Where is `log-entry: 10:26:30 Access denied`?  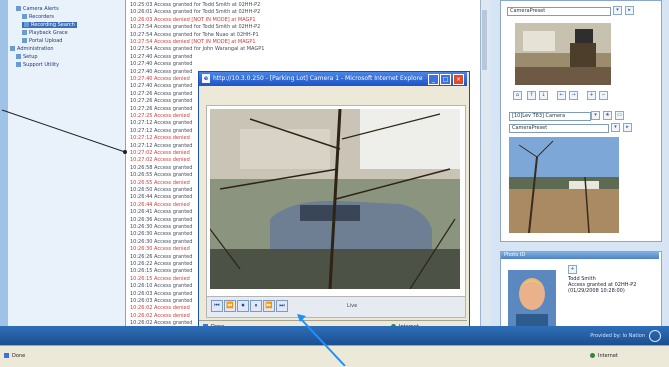
log-entry: 10:26:30 Access denied is located at coordinates (160, 249).